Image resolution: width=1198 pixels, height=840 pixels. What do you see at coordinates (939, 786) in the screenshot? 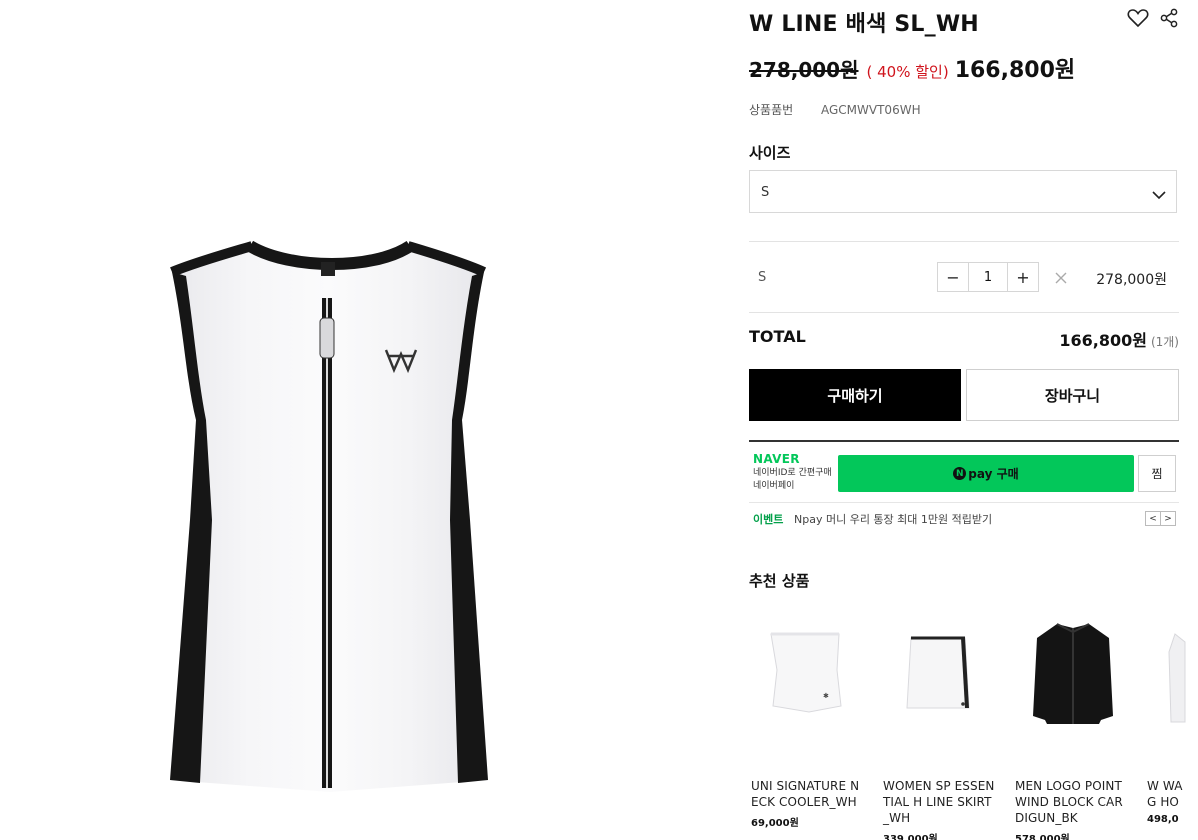
I see `recommend-name-line: WOMEN SP ESSEN` at bounding box center [939, 786].